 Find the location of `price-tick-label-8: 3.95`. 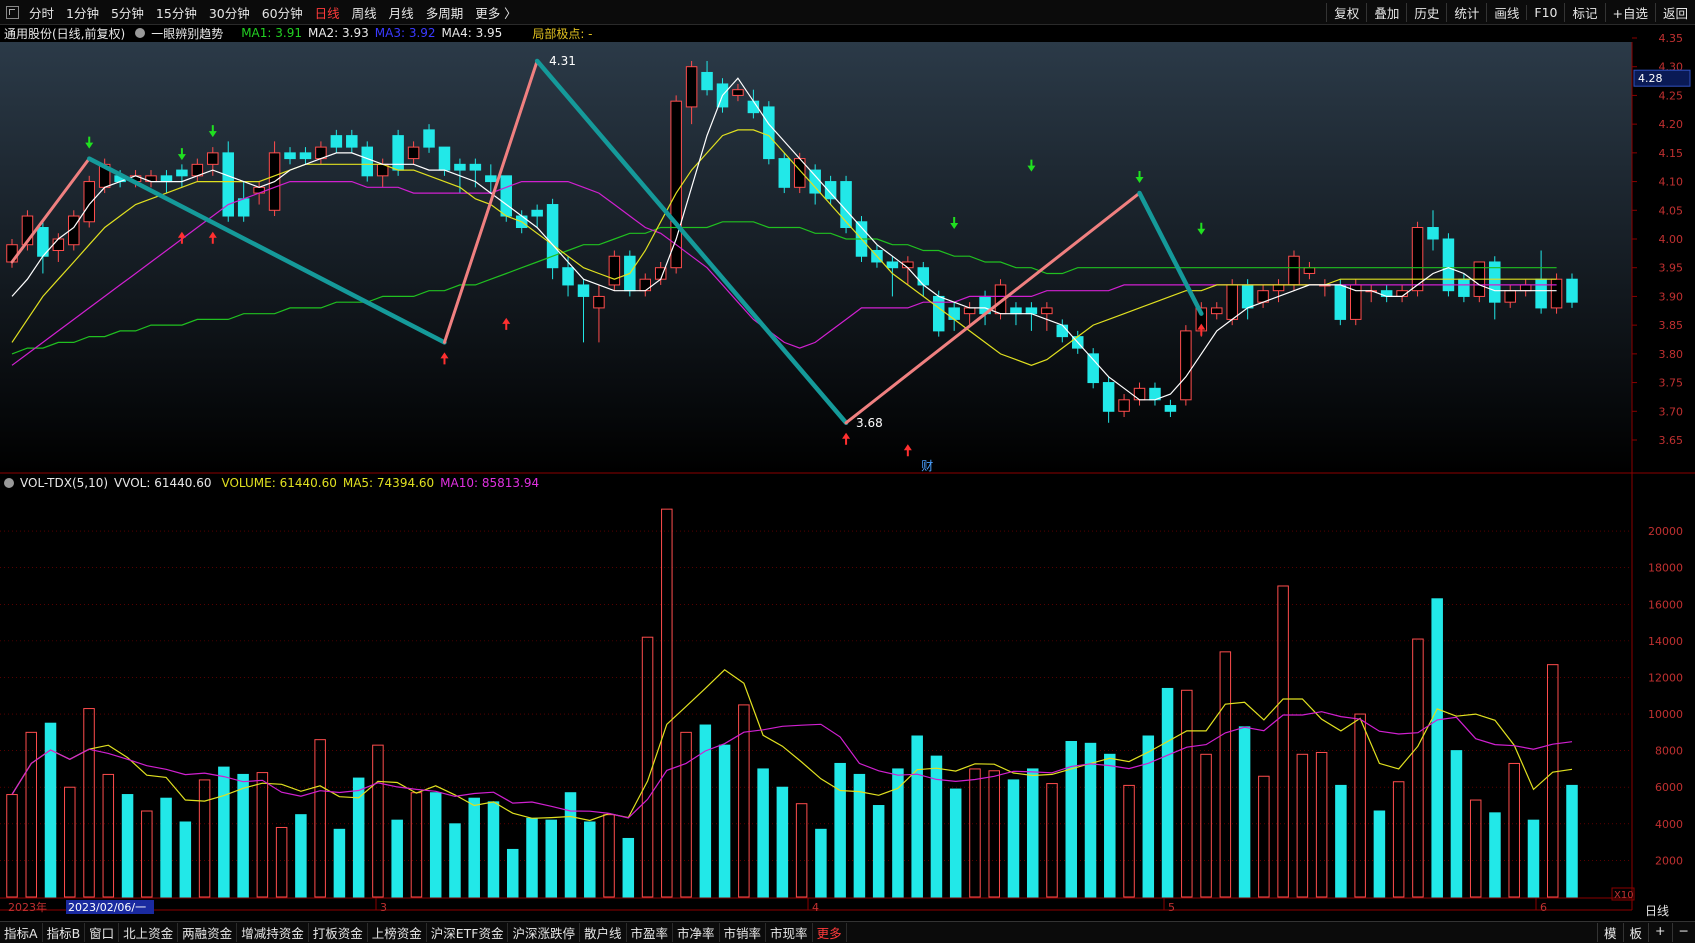

price-tick-label-8: 3.95 is located at coordinates (1671, 268).